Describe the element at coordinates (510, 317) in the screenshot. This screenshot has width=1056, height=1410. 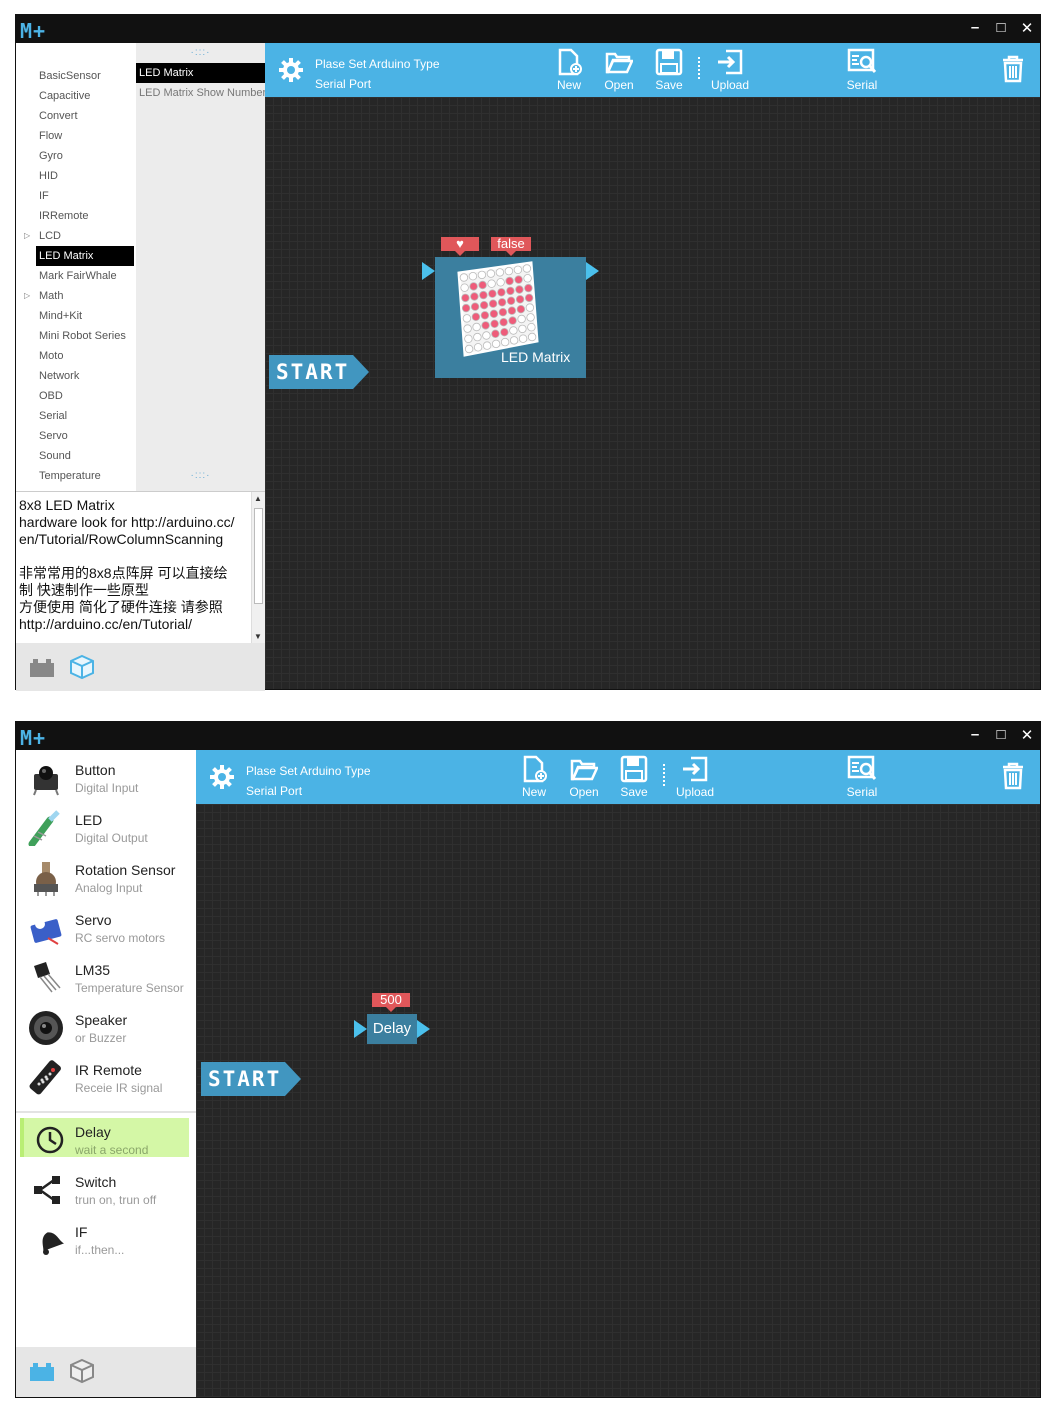
I see `led-matrix-block: LED Matrix` at that location.